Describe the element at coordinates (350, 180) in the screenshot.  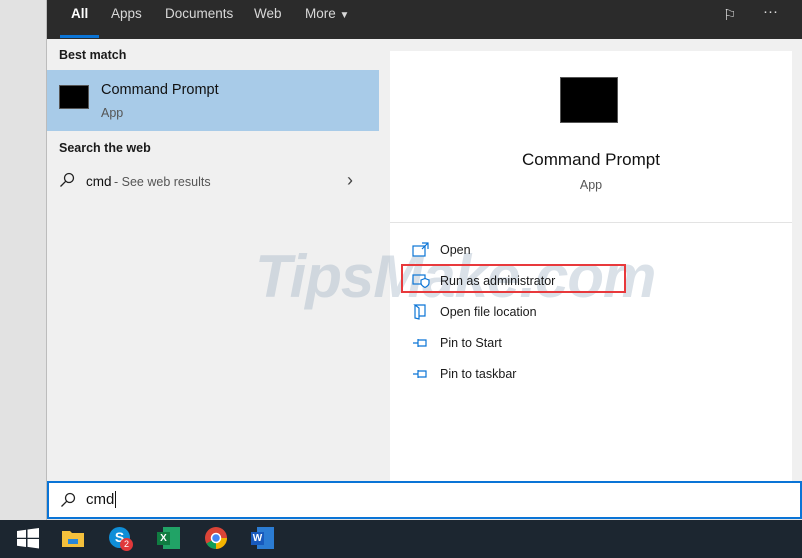
I see `chevron-right-icon: ›` at that location.